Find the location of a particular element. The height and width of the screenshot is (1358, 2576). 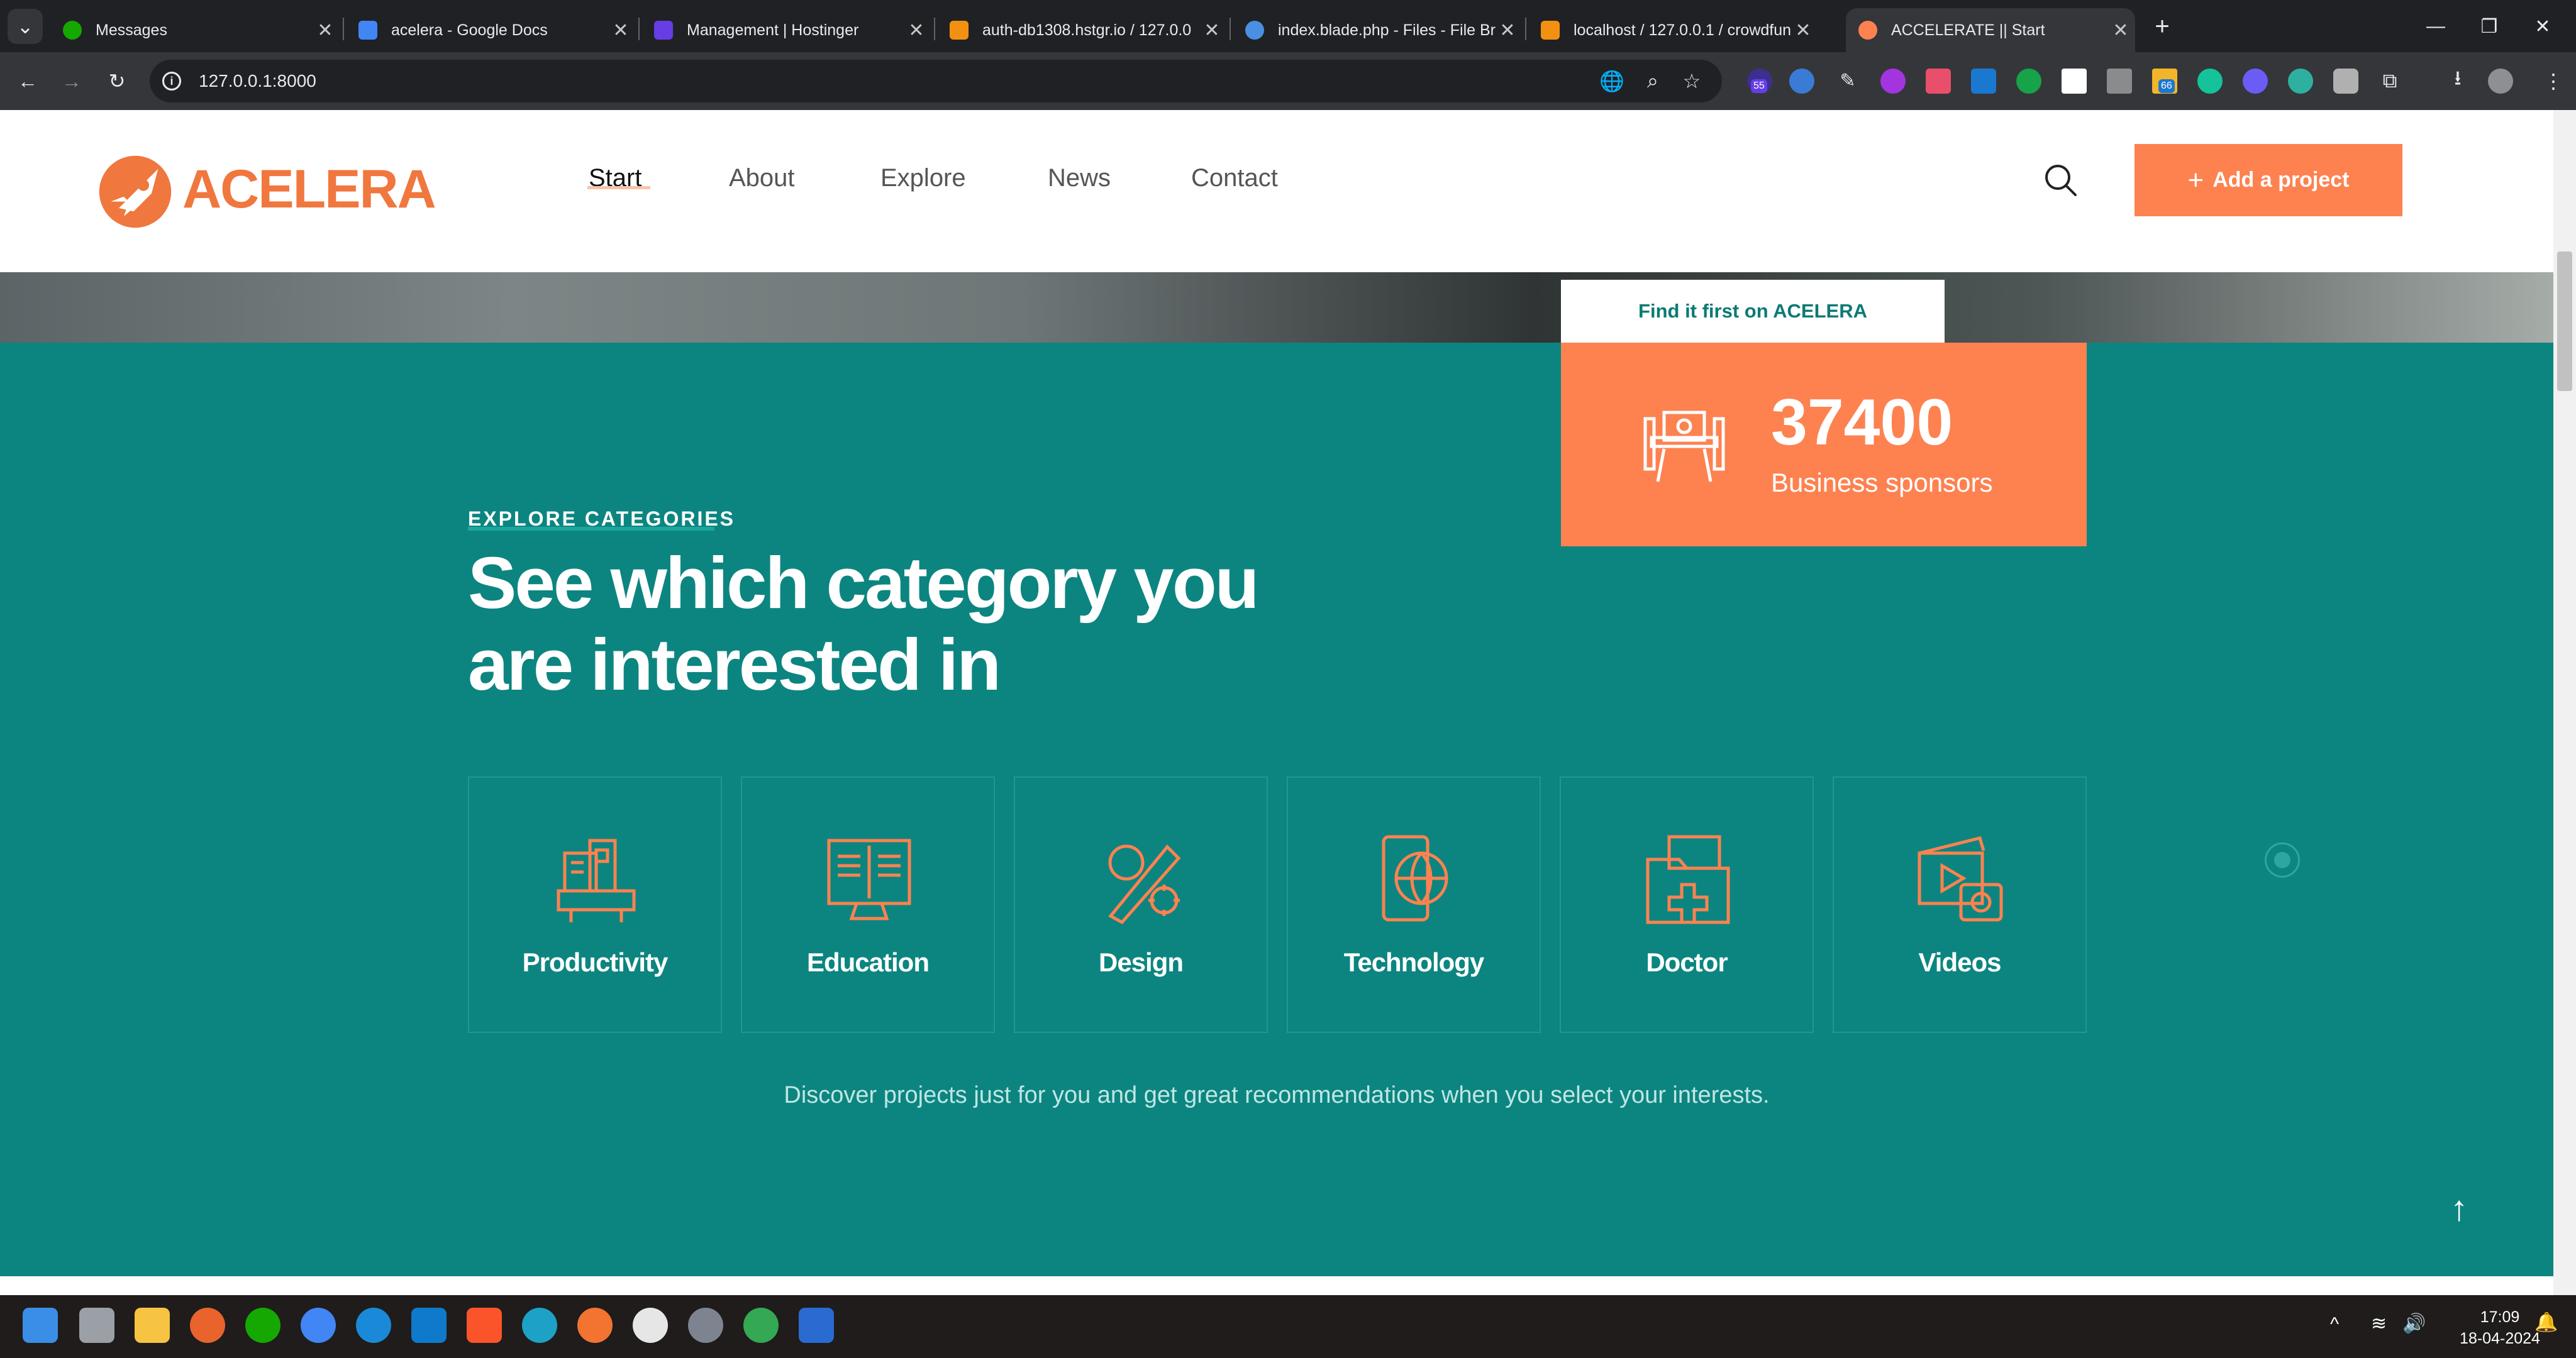

notification-bell-icon: 🔔 is located at coordinates (2546, 1322).